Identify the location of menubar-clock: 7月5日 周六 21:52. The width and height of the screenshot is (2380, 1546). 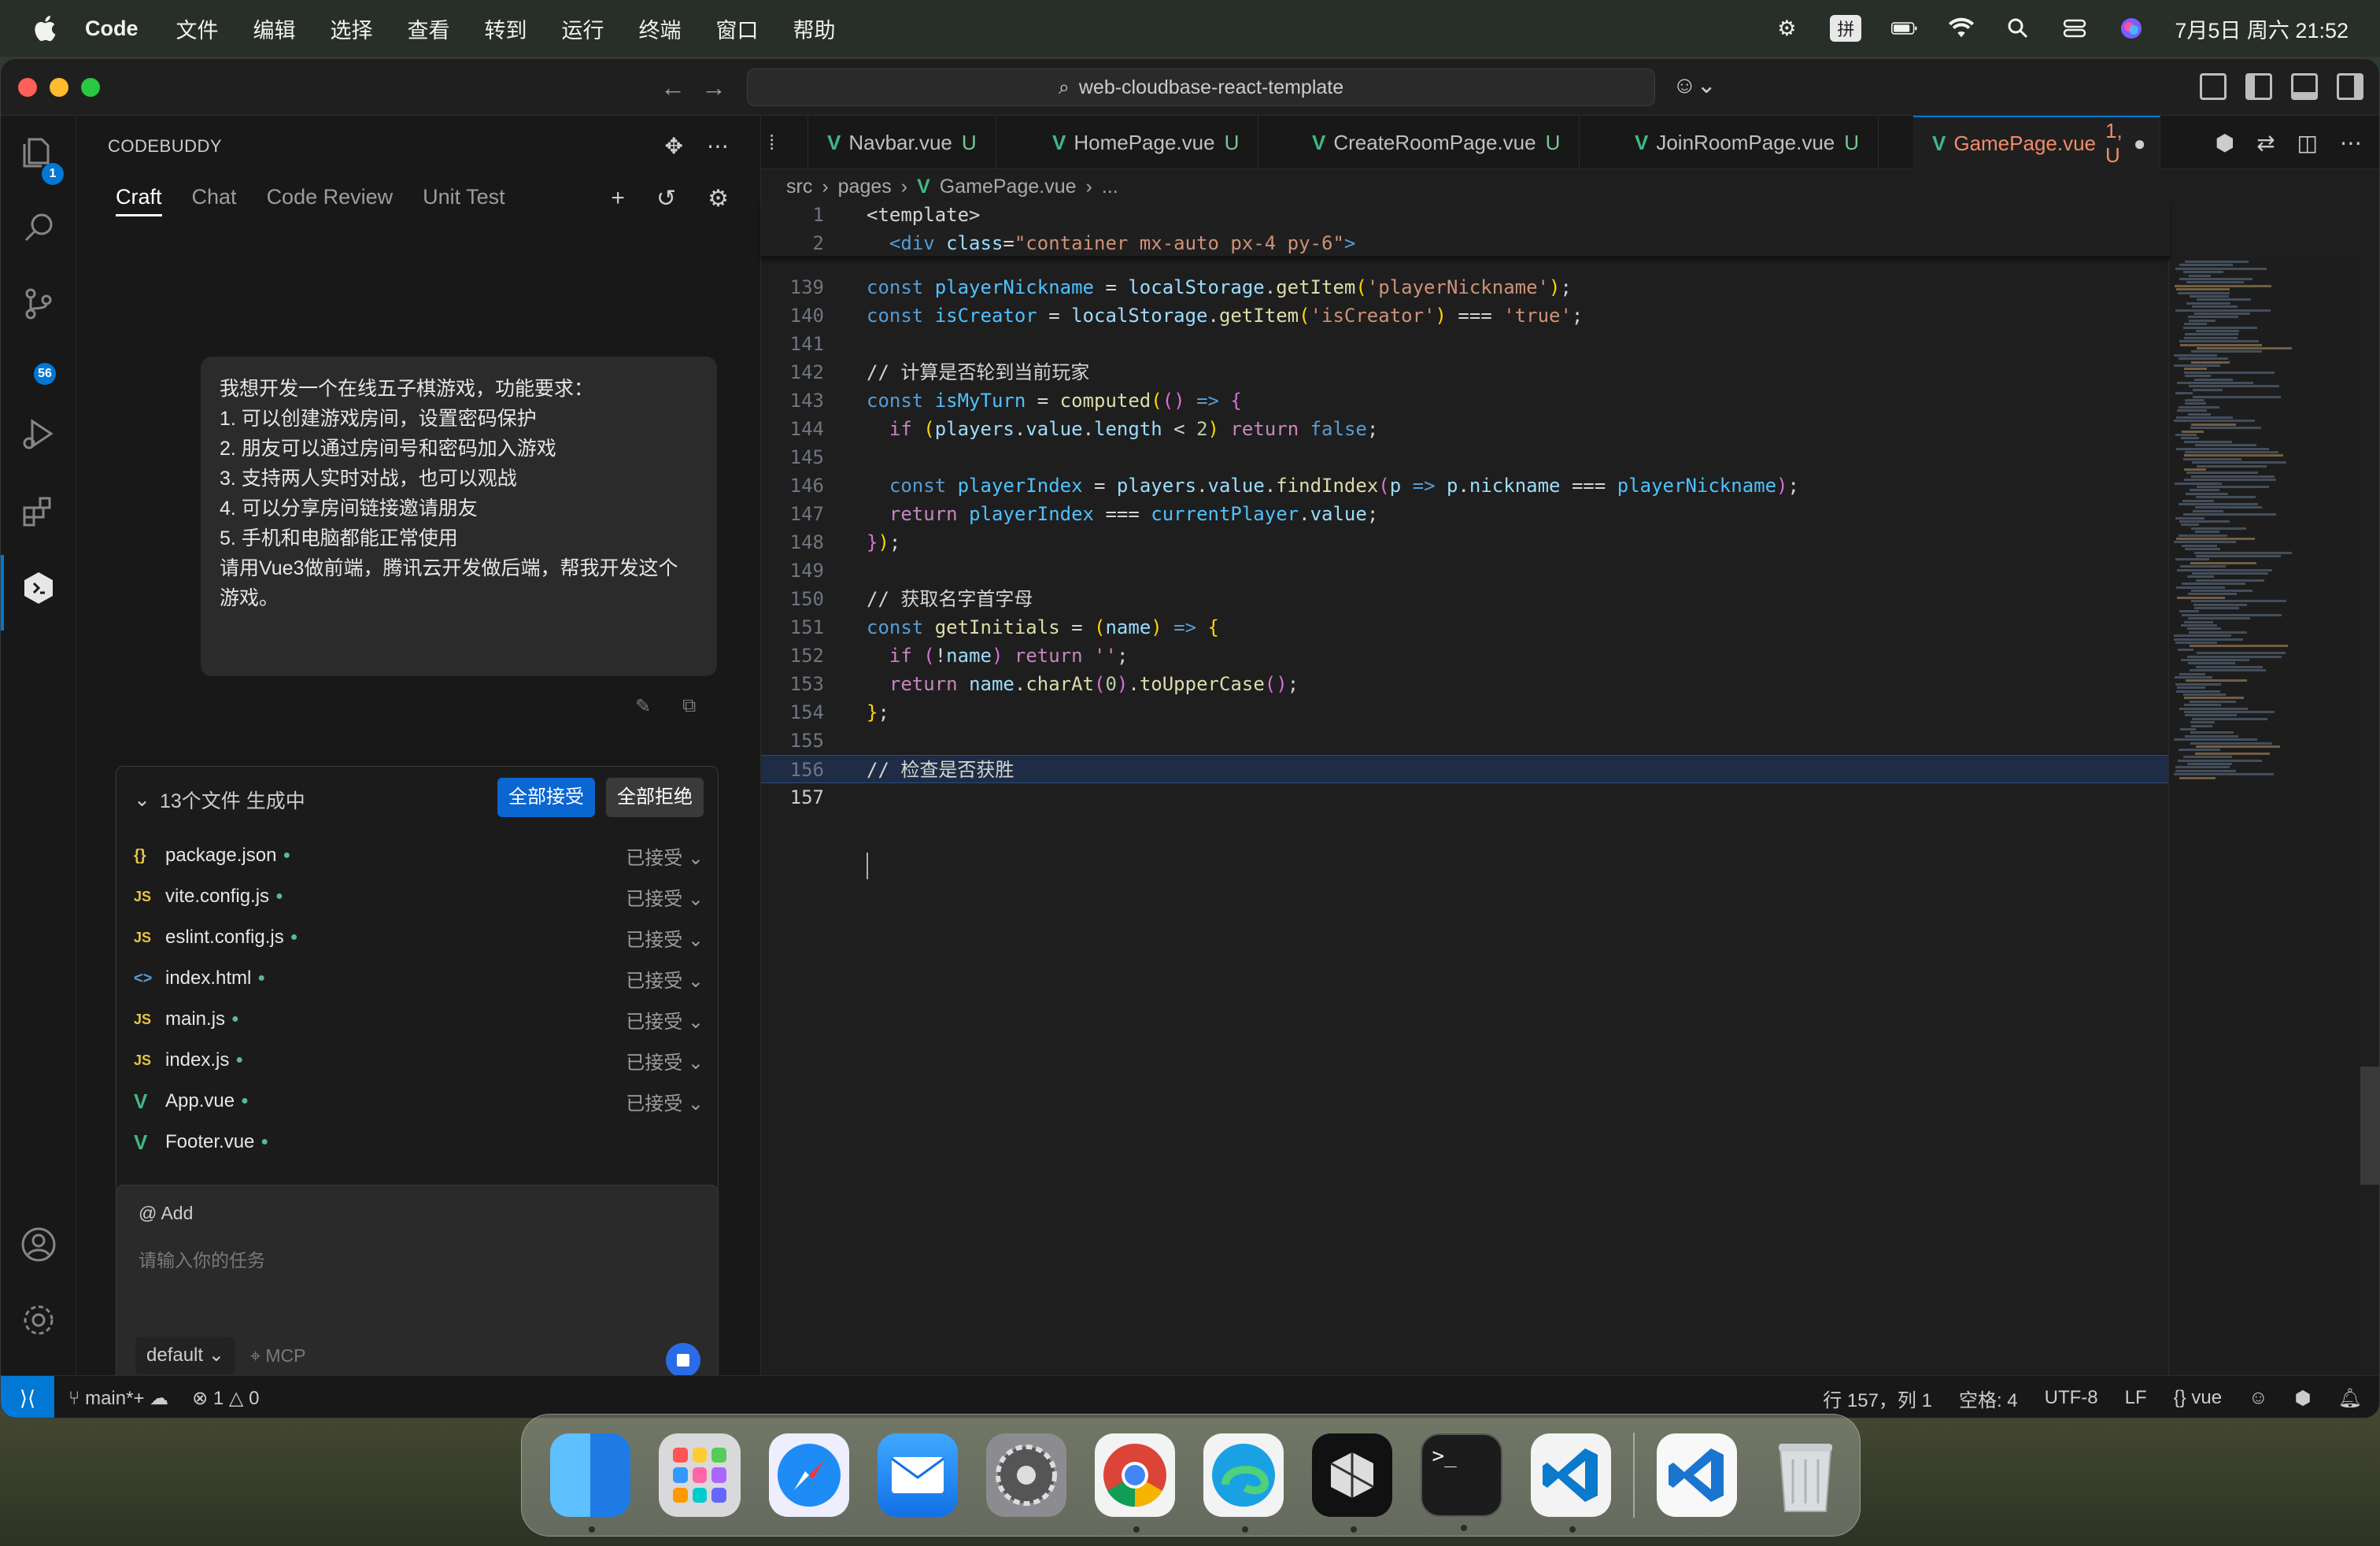
(2262, 28).